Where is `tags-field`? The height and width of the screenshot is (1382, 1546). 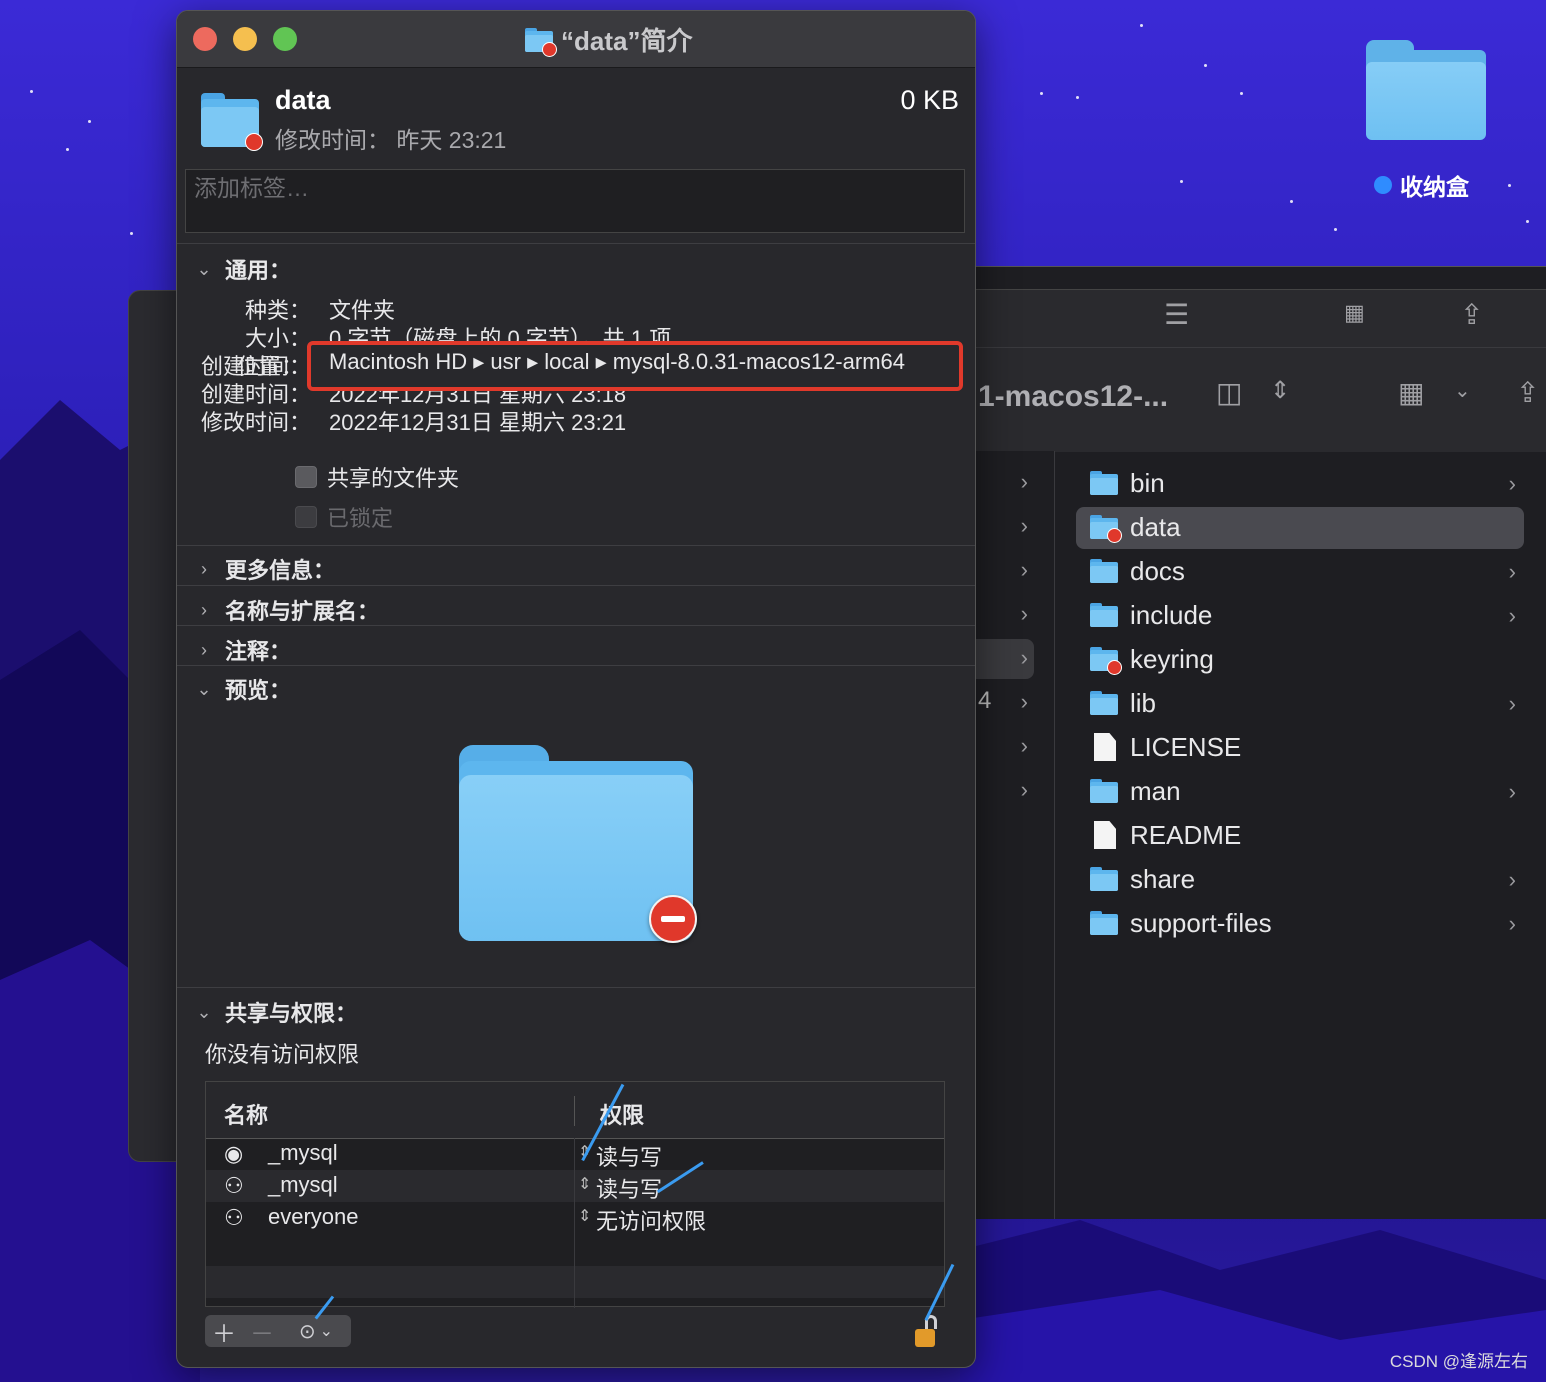
tags-field is located at coordinates (575, 201).